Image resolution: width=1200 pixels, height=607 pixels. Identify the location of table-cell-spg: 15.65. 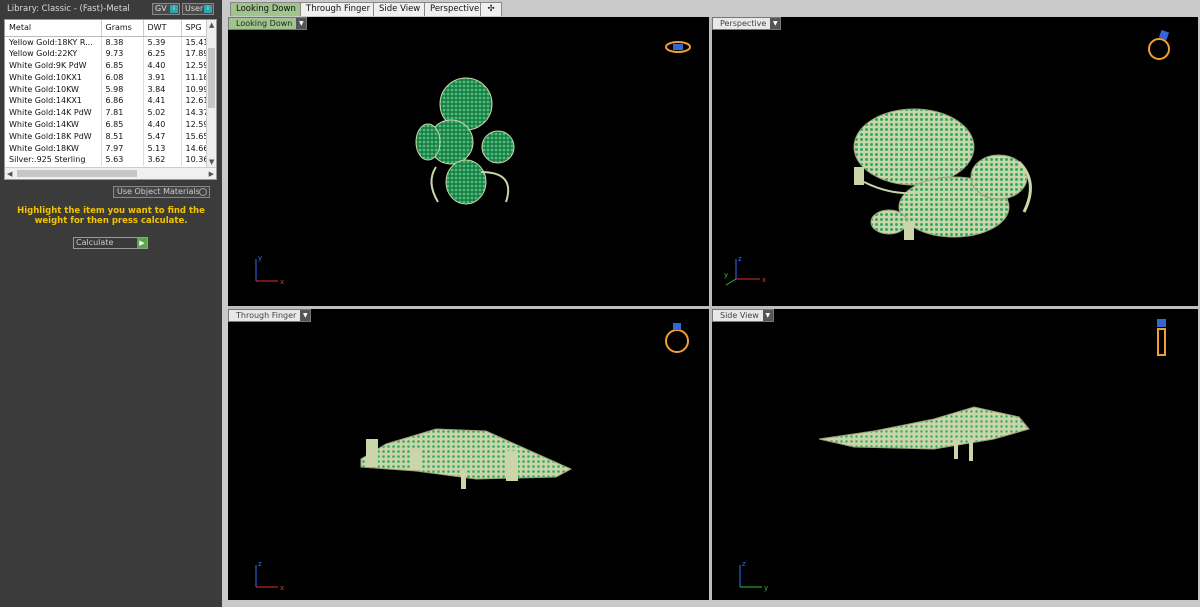
(195, 136).